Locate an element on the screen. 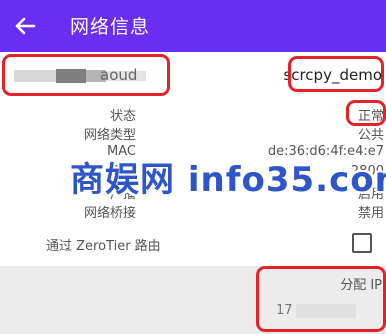  network-type-value: 公共 is located at coordinates (370, 135).